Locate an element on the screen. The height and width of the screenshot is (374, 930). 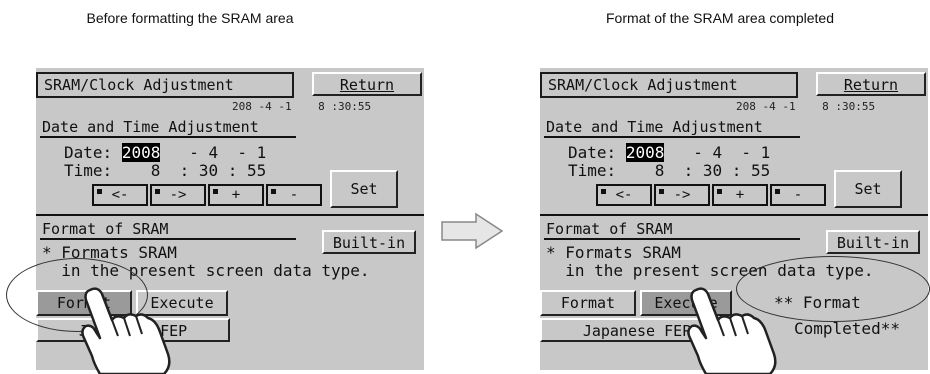
completed-message-line2: Completed** is located at coordinates (847, 328).